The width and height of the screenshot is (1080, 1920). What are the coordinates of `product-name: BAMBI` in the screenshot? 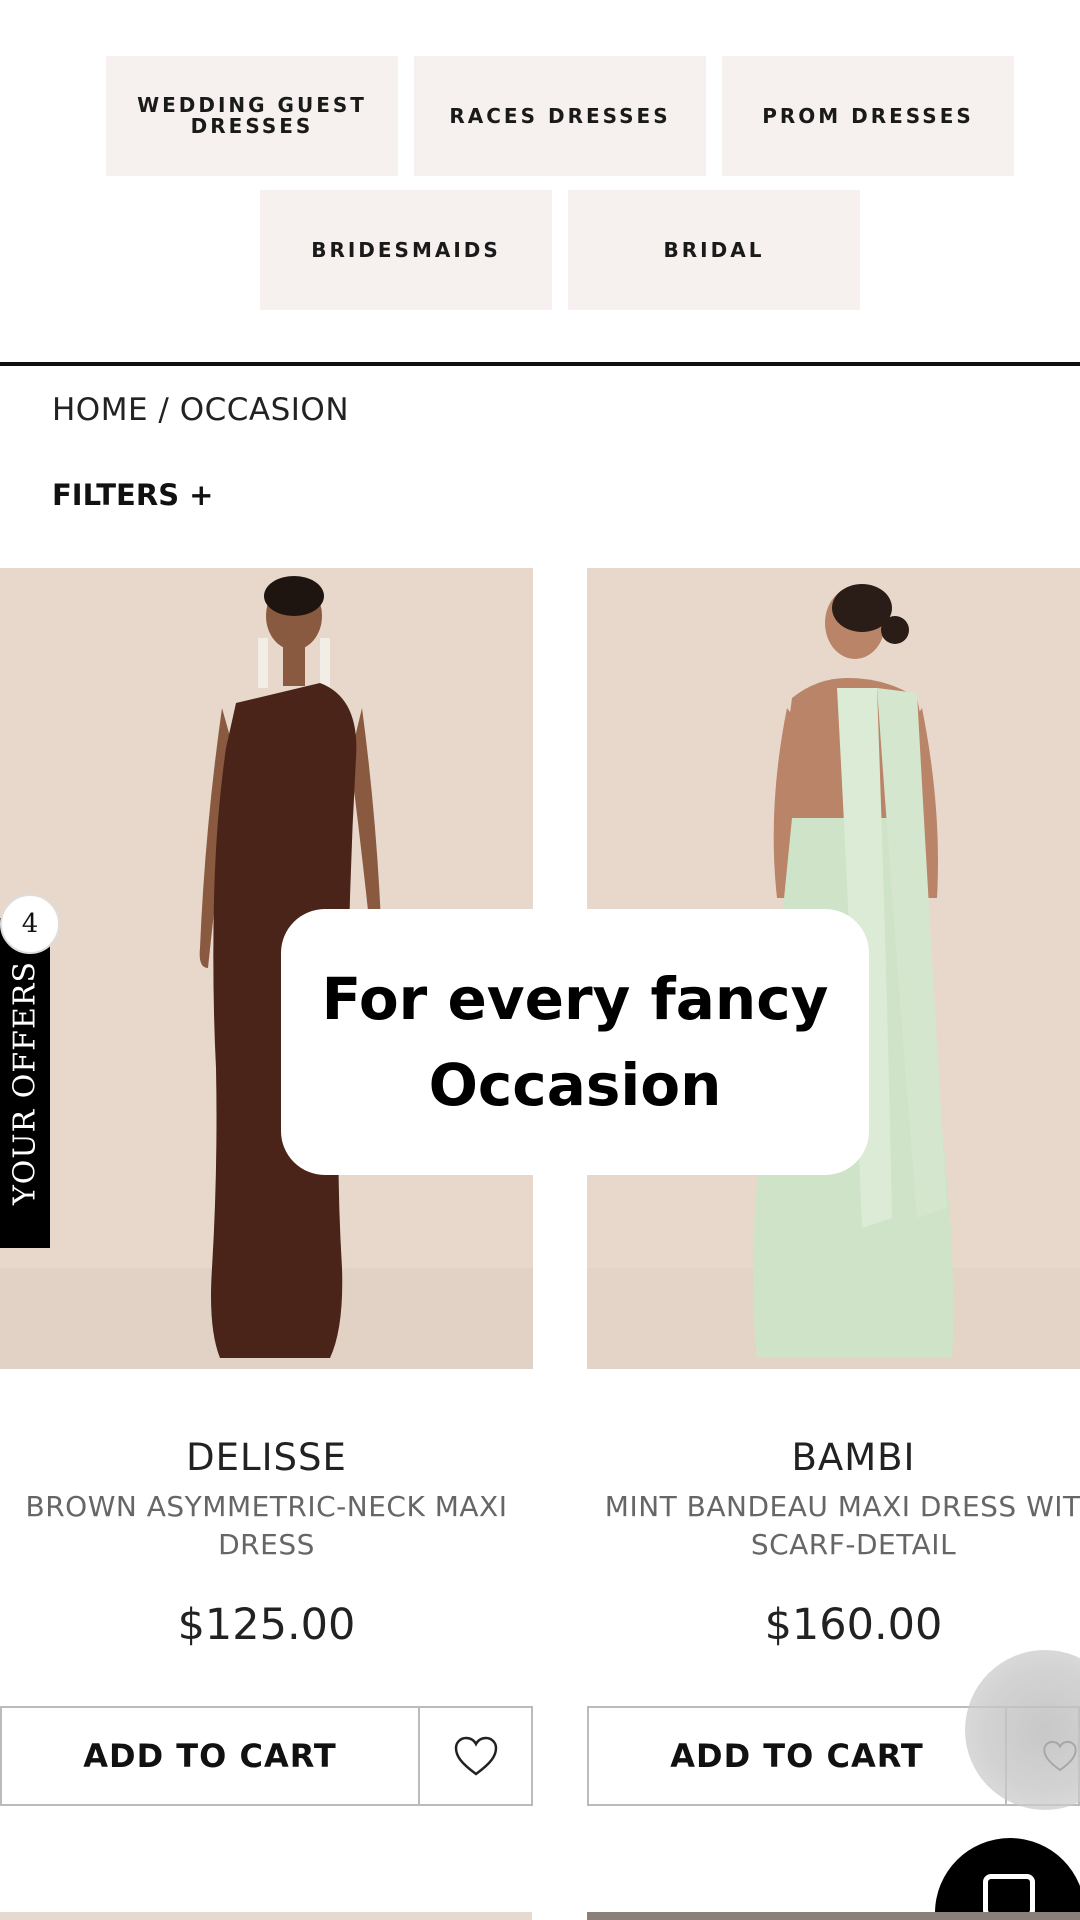 It's located at (833, 1457).